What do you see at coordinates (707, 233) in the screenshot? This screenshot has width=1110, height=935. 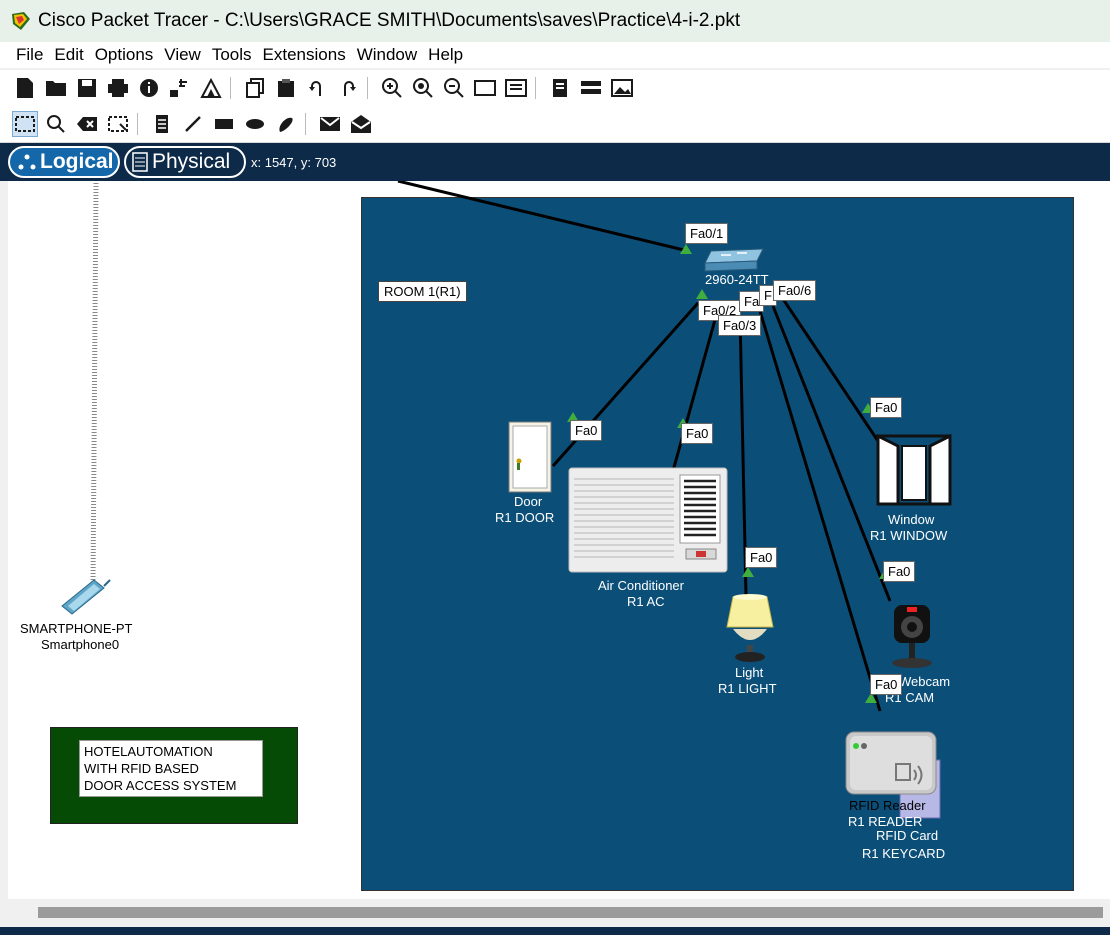 I see `port-label-uplink: Fa0/1` at bounding box center [707, 233].